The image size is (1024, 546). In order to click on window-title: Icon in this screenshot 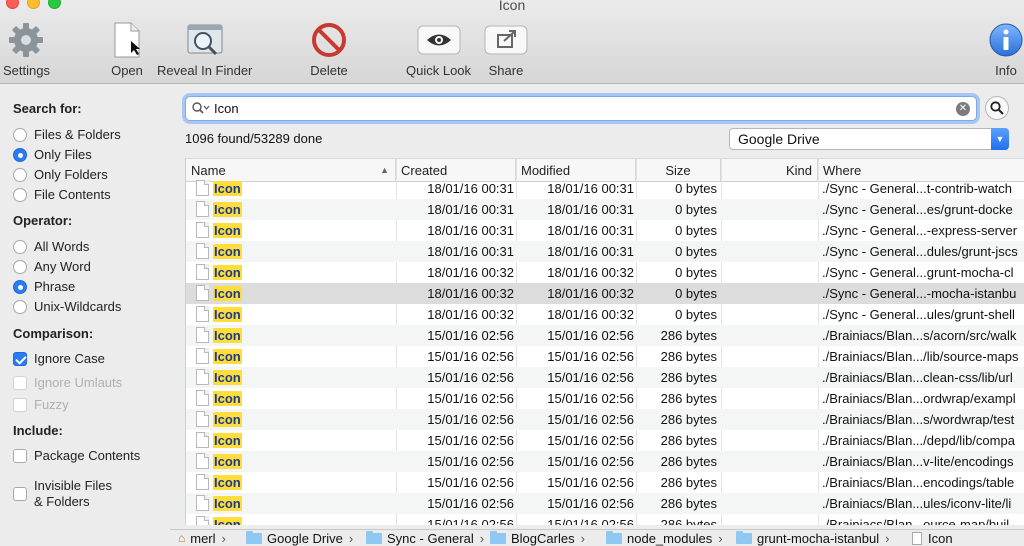, I will do `click(512, 6)`.